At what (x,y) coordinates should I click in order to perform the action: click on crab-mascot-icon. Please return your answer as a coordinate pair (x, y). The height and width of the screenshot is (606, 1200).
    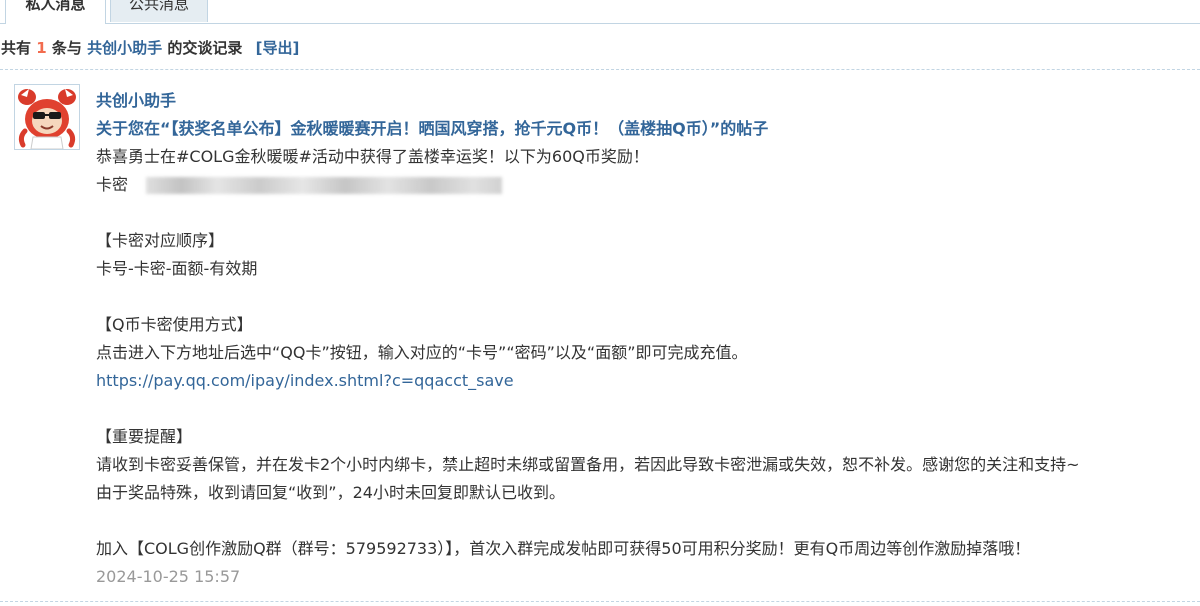
    Looking at the image, I should click on (47, 119).